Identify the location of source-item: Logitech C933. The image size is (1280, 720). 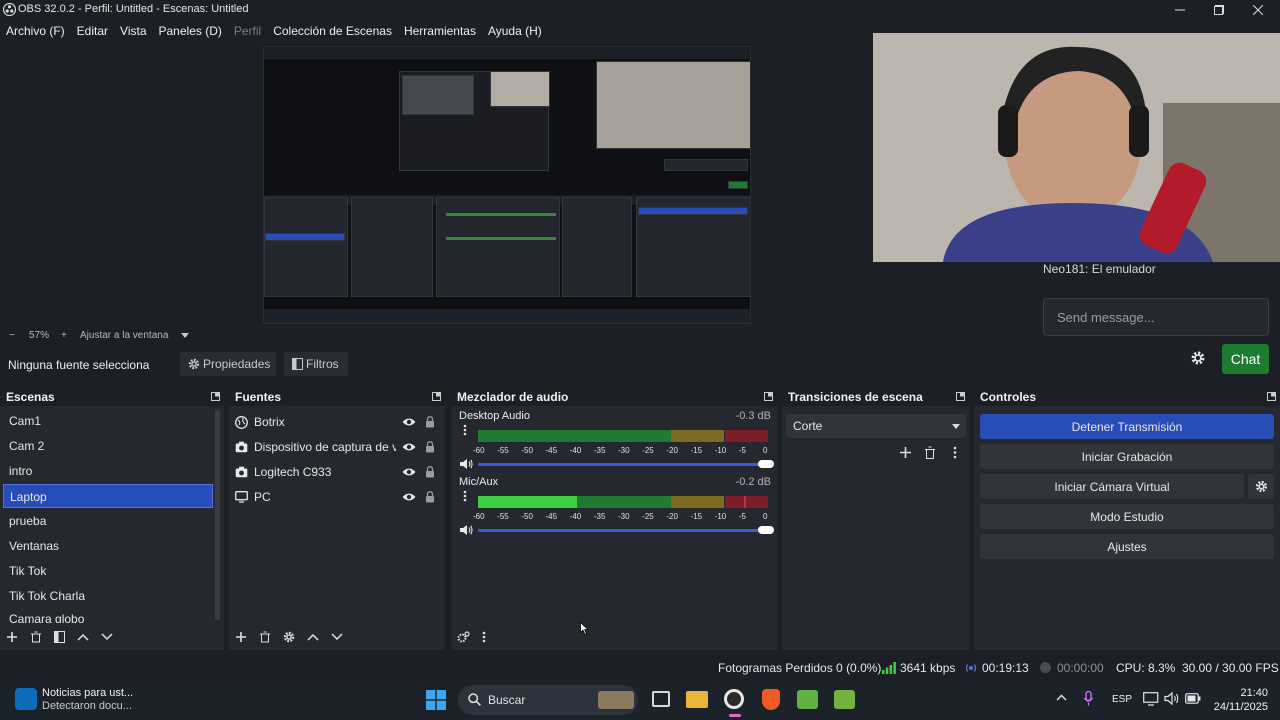
(334, 472).